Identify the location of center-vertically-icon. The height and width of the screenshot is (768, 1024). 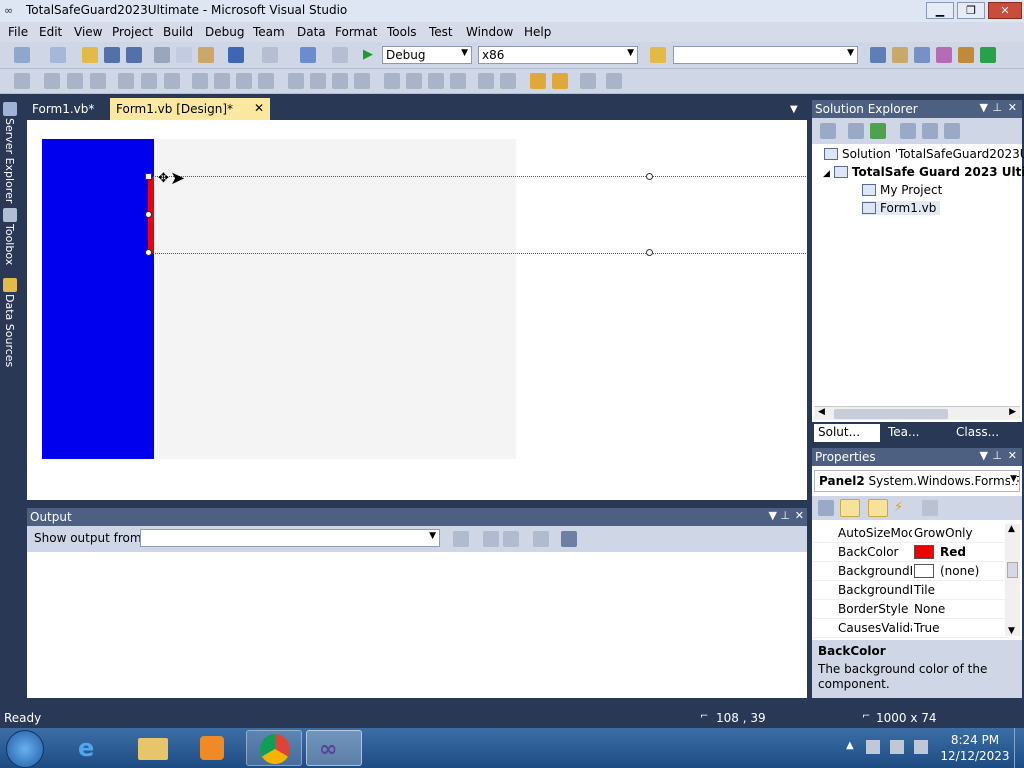
(508, 81).